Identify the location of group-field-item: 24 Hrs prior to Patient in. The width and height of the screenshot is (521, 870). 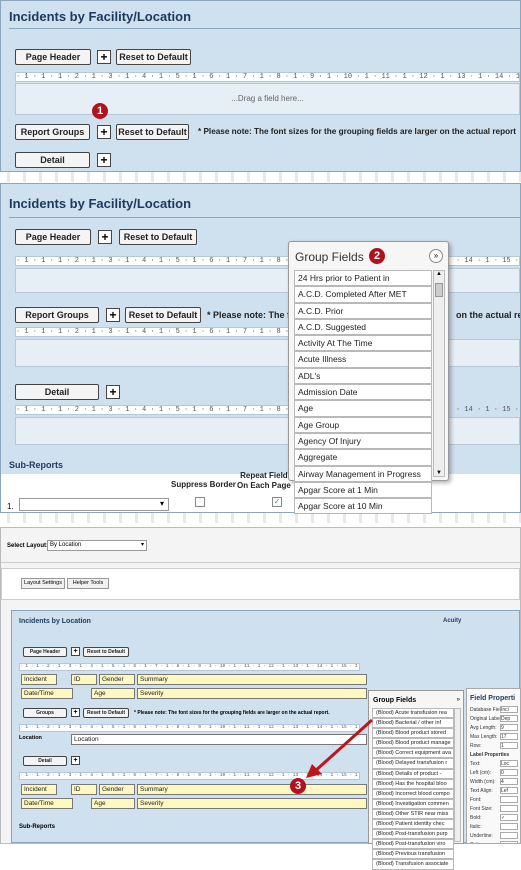
(363, 278).